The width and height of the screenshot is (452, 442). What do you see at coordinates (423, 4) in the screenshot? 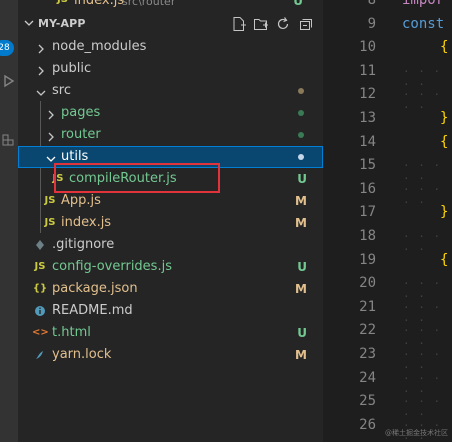
I see `code-token: impor` at bounding box center [423, 4].